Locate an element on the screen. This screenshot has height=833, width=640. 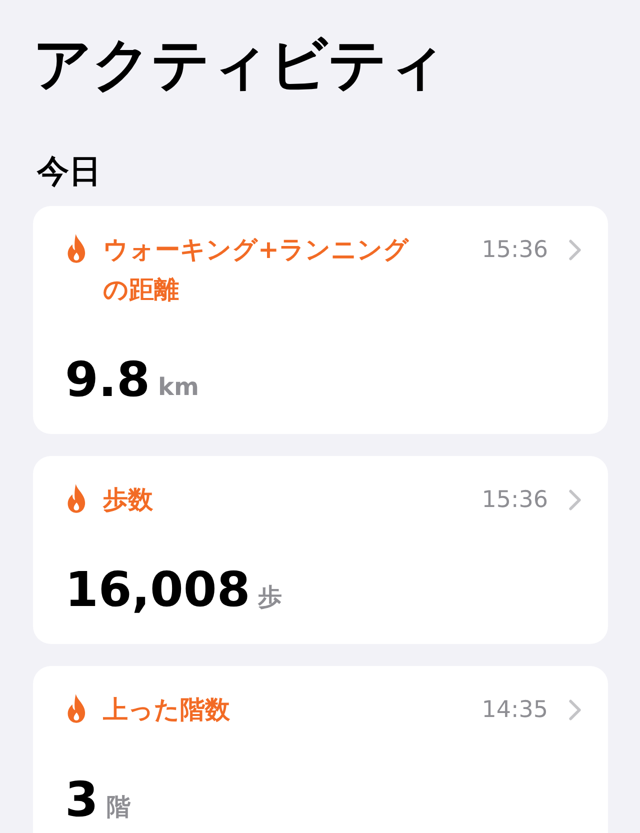
page-title: アクティビティ is located at coordinates (240, 64).